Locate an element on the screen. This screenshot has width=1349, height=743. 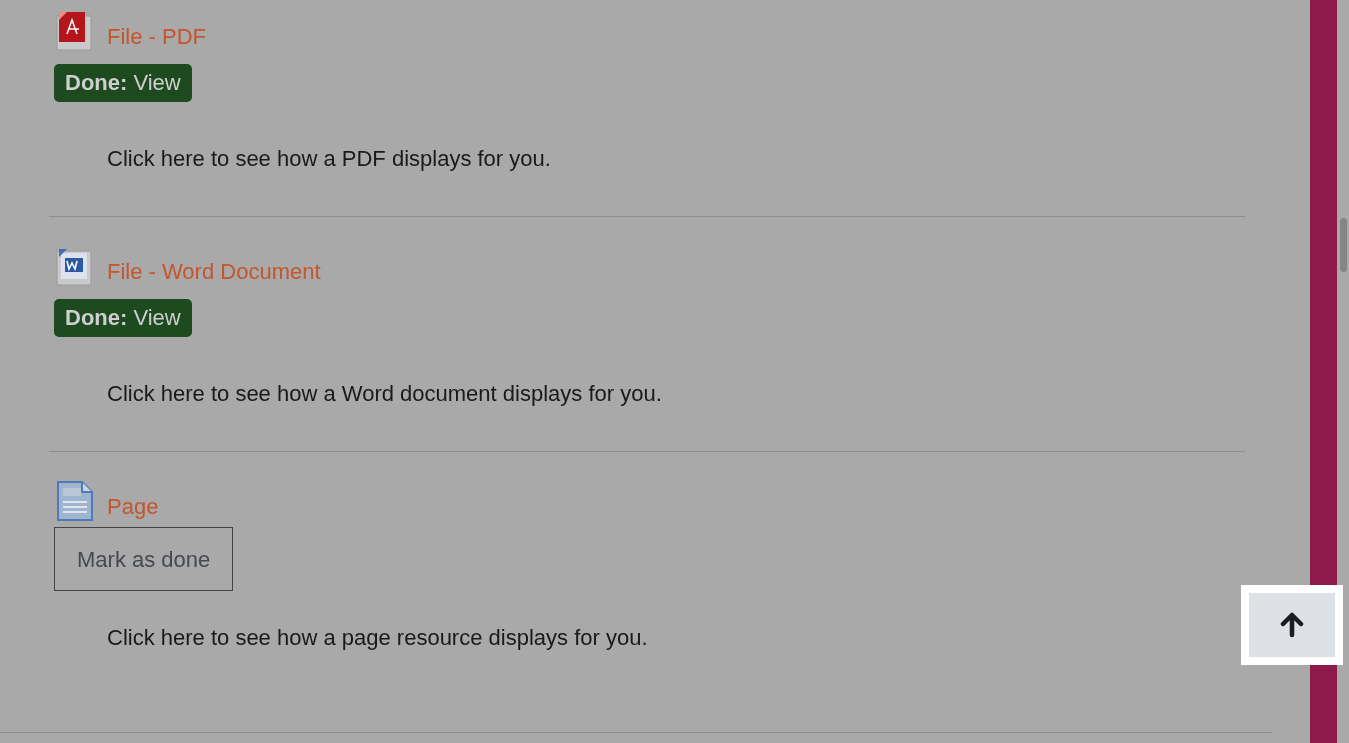
back-to-top-button is located at coordinates (1292, 625).